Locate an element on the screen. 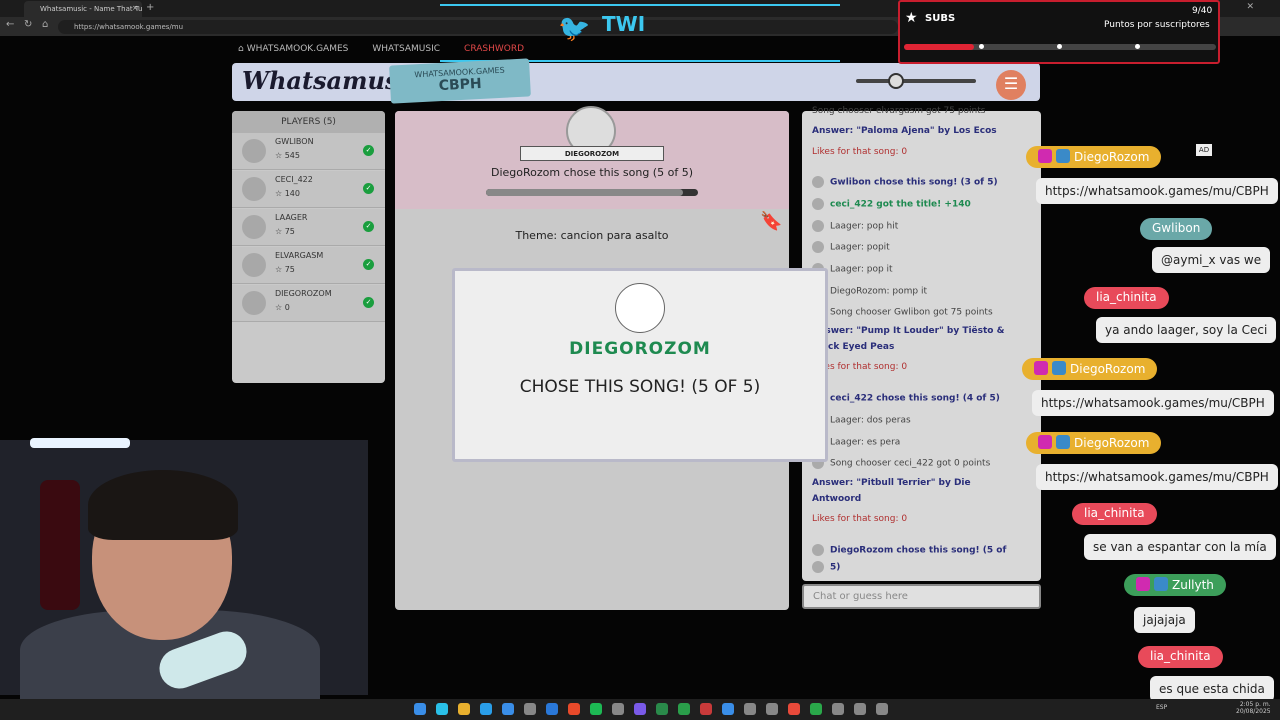 Image resolution: width=1280 pixels, height=720 pixels. message-text: se van a espantar con la mía is located at coordinates (1180, 547).